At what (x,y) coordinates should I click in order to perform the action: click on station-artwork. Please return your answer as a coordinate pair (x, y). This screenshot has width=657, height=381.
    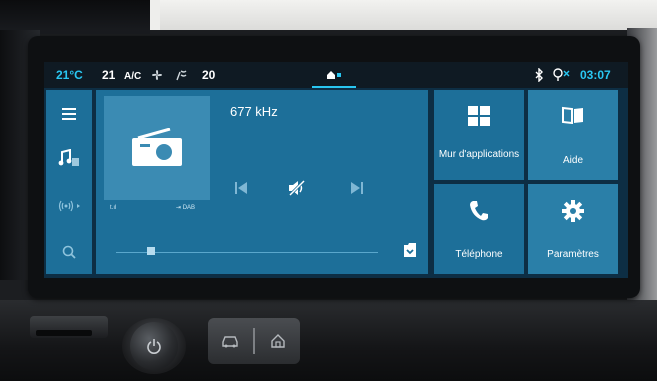
    Looking at the image, I should click on (157, 148).